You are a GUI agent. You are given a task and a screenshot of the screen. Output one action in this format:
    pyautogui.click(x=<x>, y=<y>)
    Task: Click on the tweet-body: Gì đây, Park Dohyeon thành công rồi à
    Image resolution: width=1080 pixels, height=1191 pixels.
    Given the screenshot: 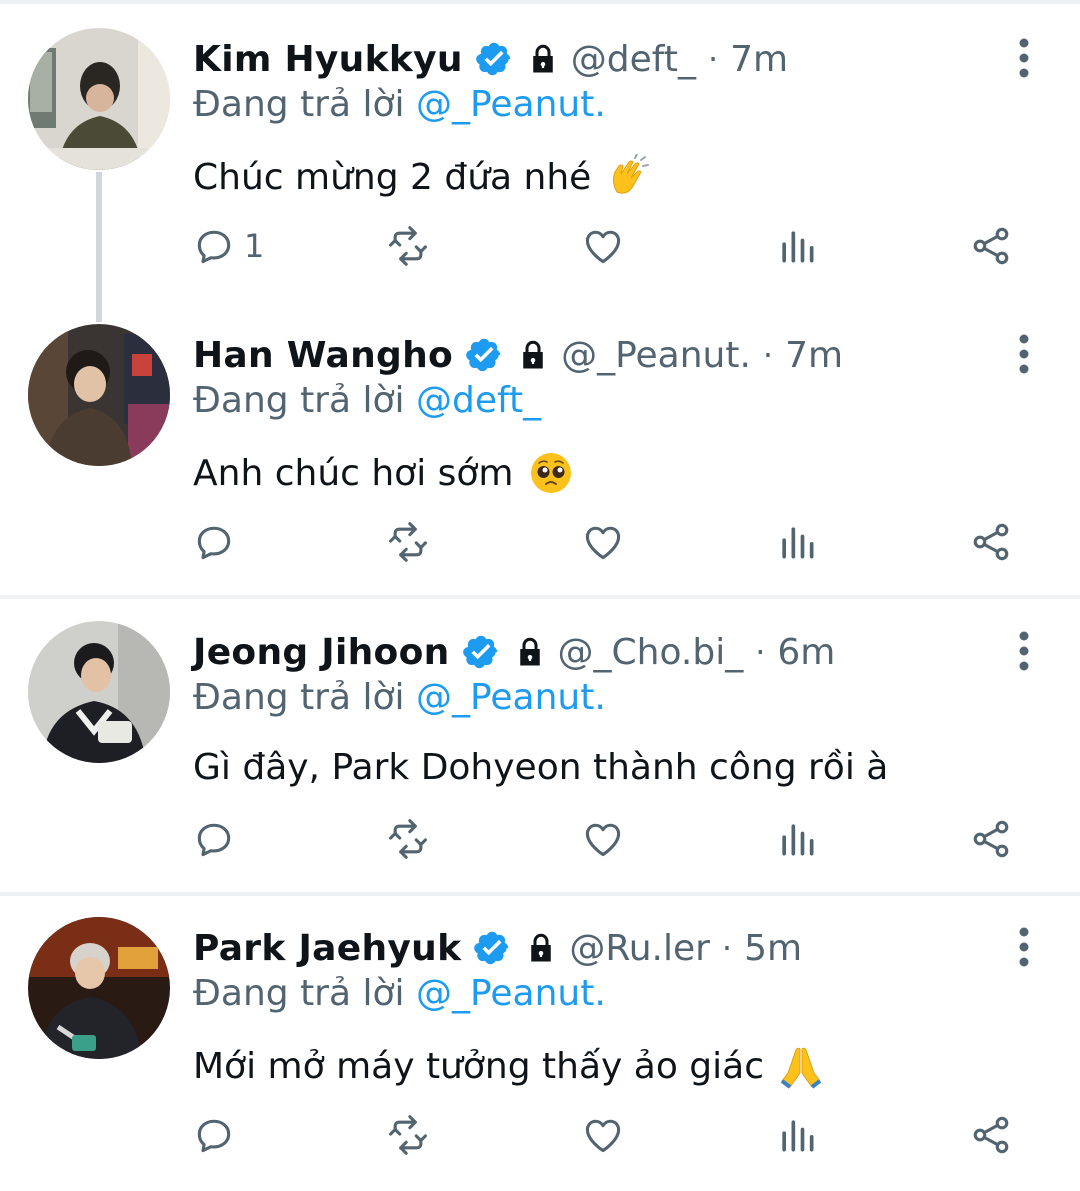 What is the action you would take?
    pyautogui.click(x=541, y=767)
    